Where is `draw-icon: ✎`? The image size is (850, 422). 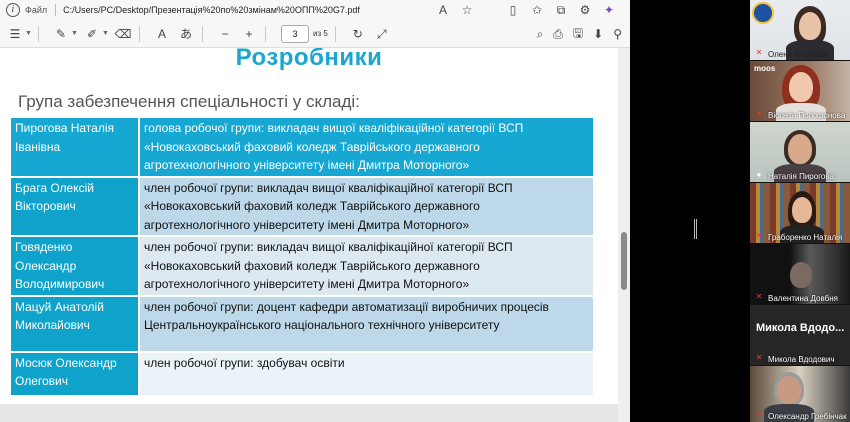
draw-icon: ✎ is located at coordinates (61, 34).